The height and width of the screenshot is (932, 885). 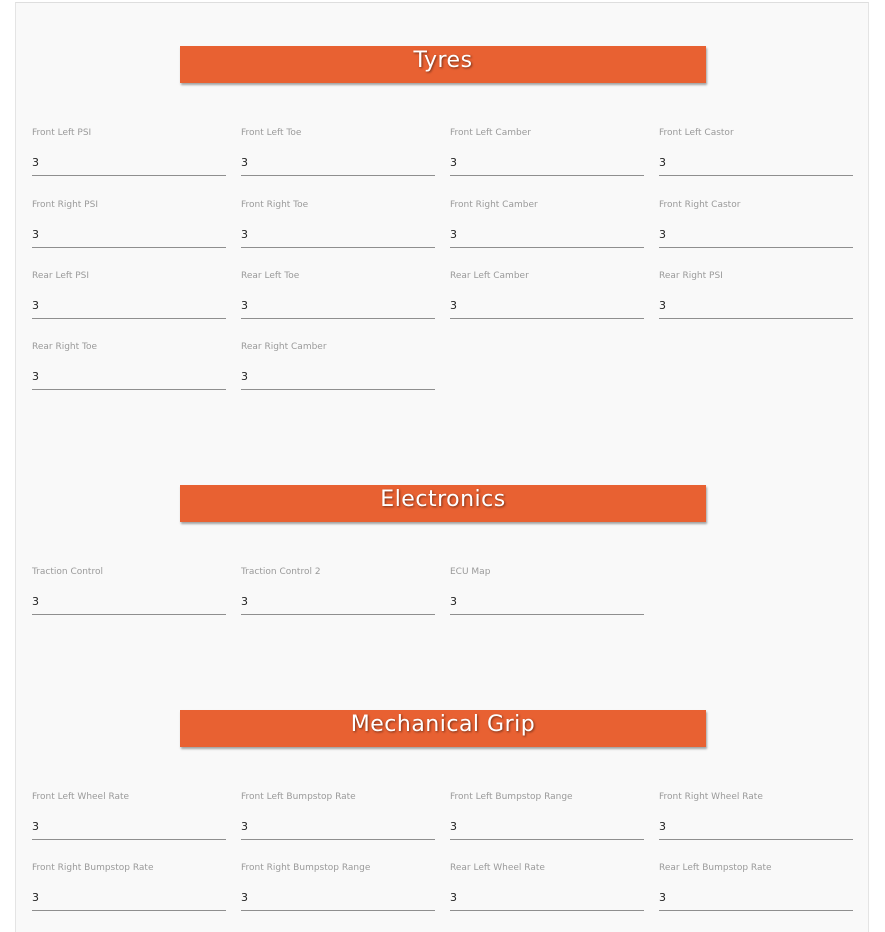 I want to click on field-label: Rear Left Wheel Rate, so click(x=497, y=868).